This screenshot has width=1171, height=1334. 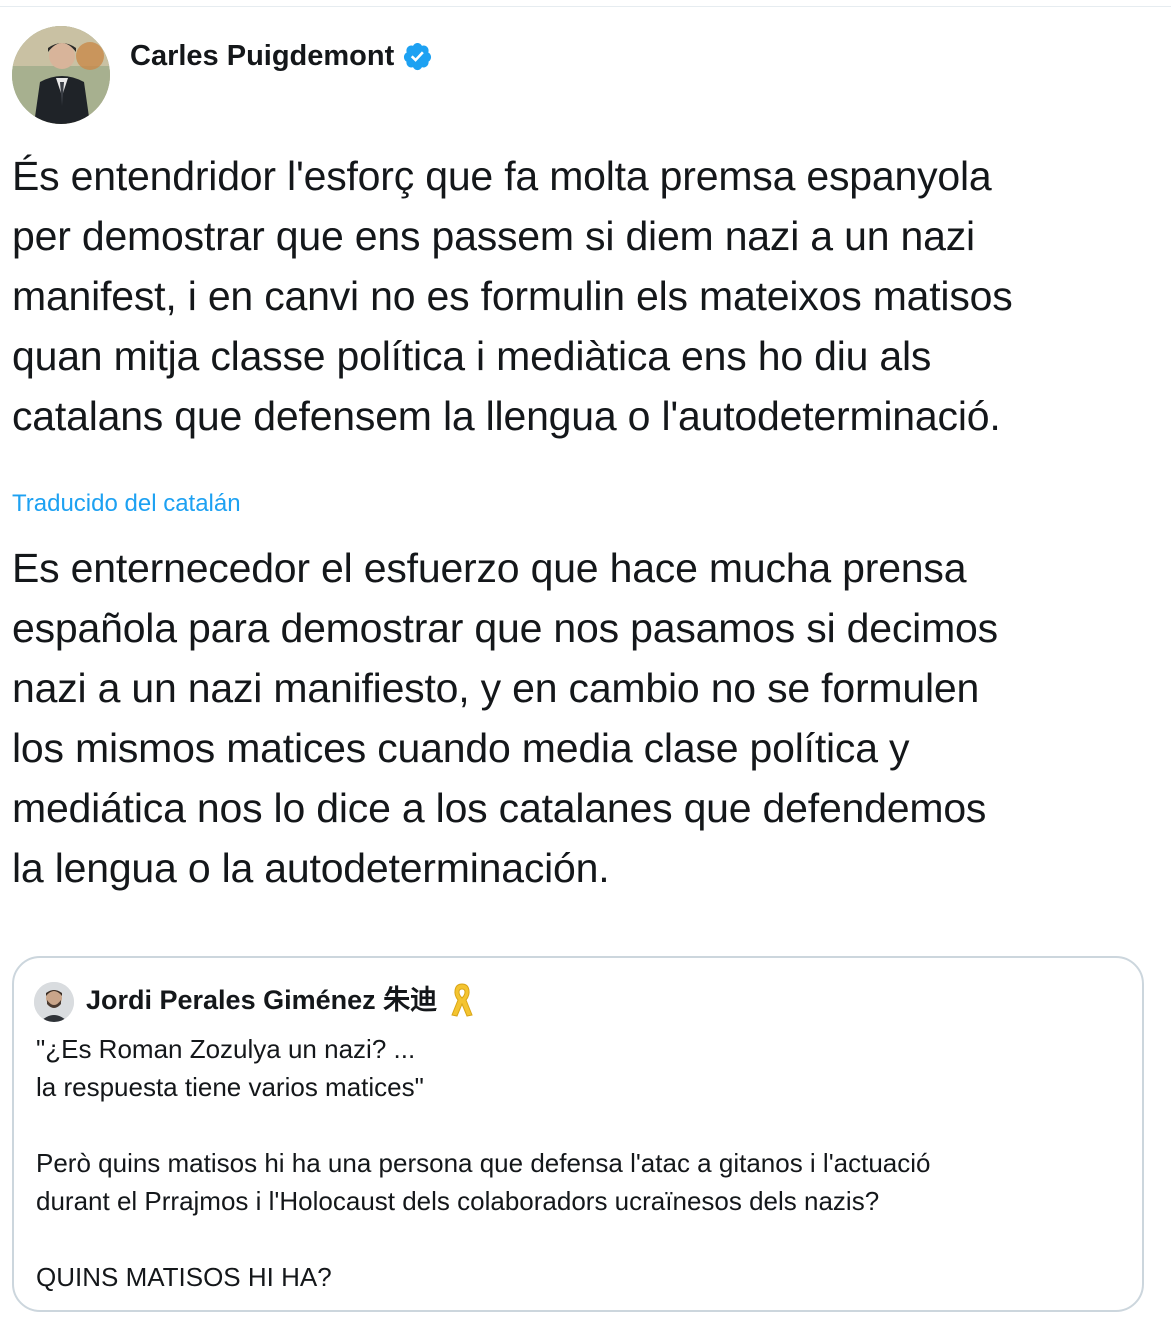 I want to click on author-avatar, so click(x=61, y=75).